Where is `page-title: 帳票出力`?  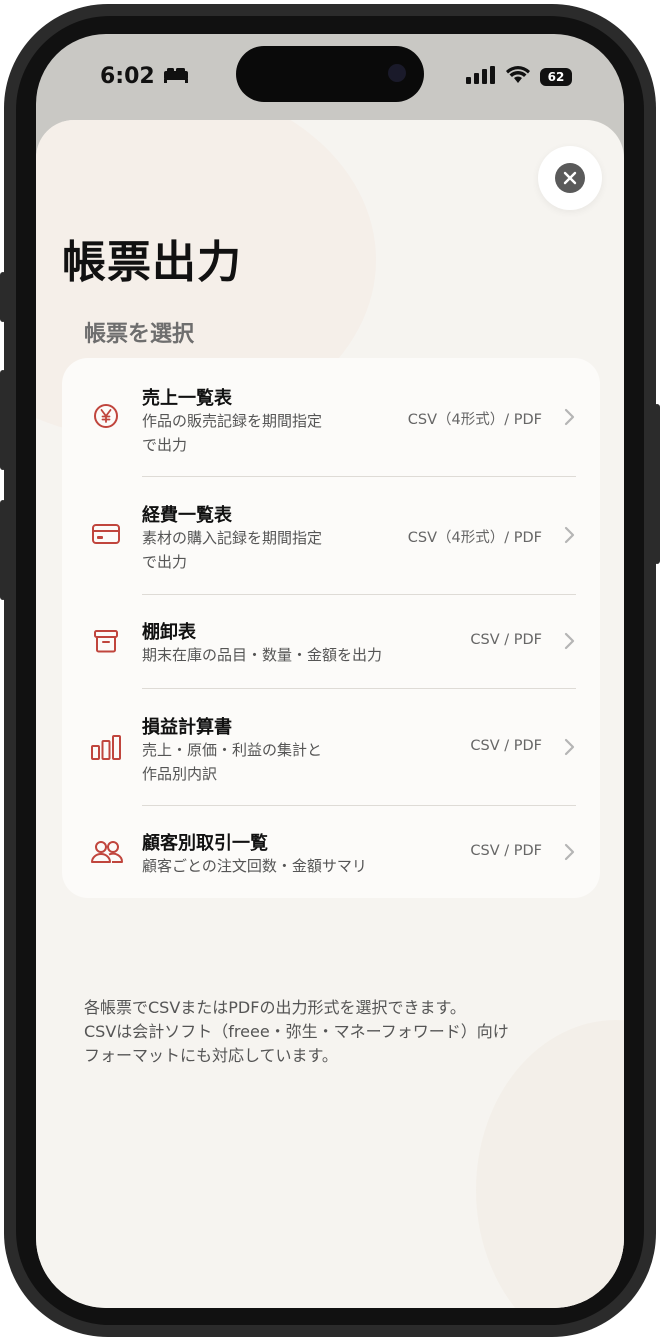 page-title: 帳票出力 is located at coordinates (152, 262).